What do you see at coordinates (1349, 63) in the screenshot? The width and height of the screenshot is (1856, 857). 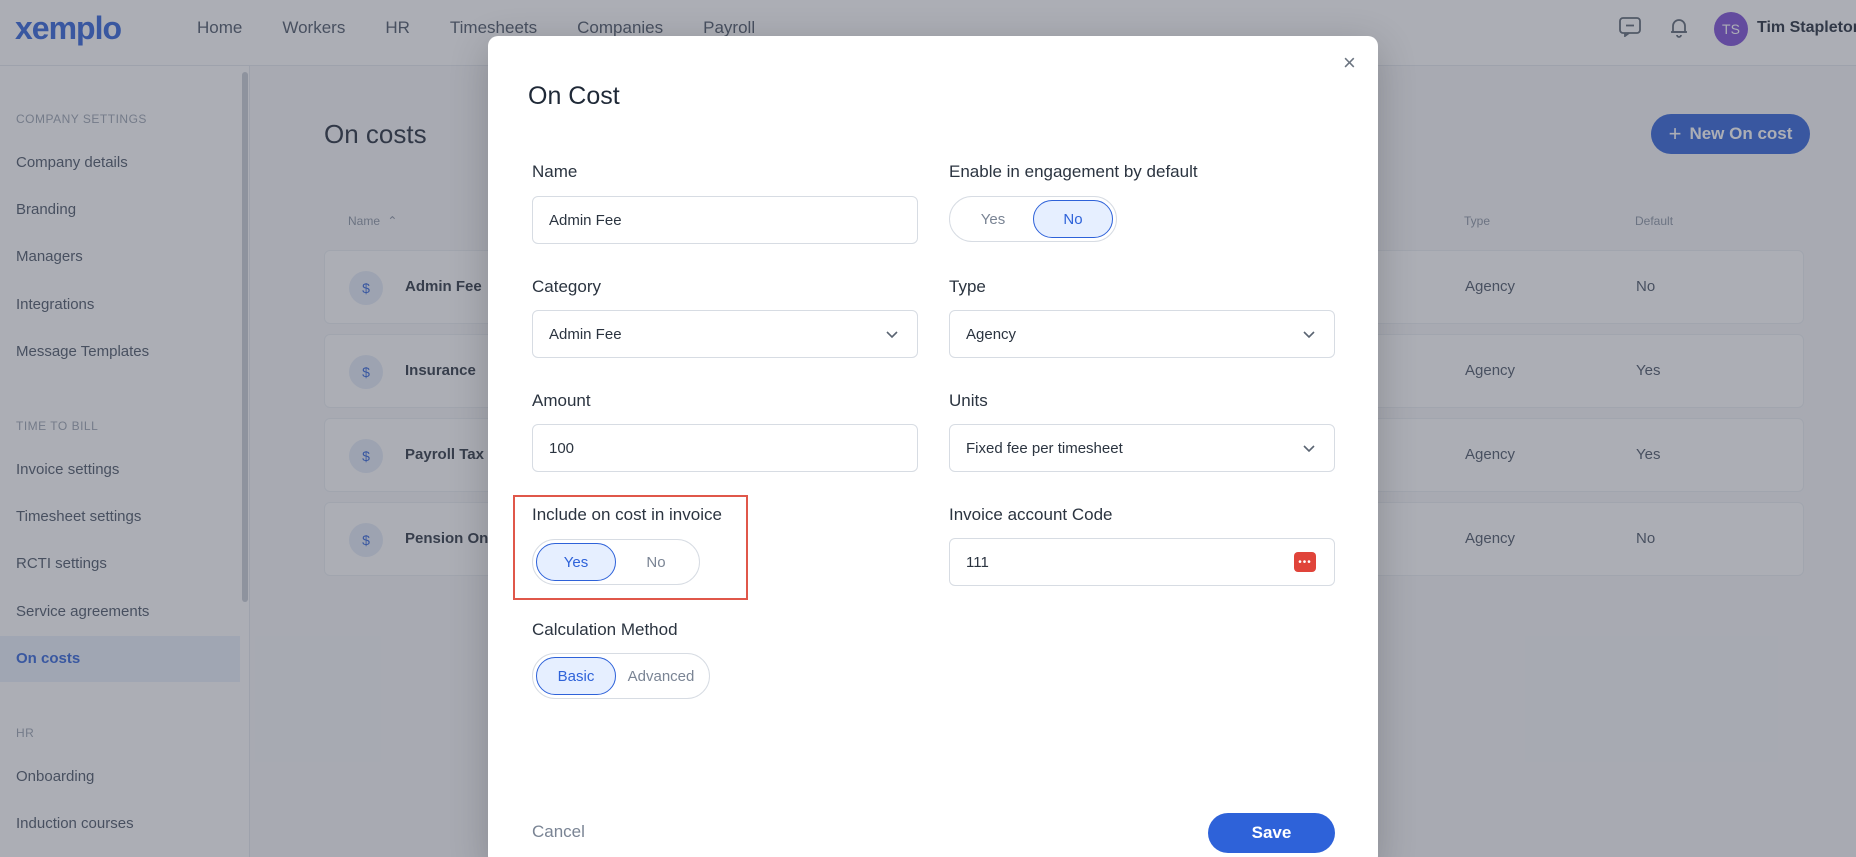 I see `close-icon: ×` at bounding box center [1349, 63].